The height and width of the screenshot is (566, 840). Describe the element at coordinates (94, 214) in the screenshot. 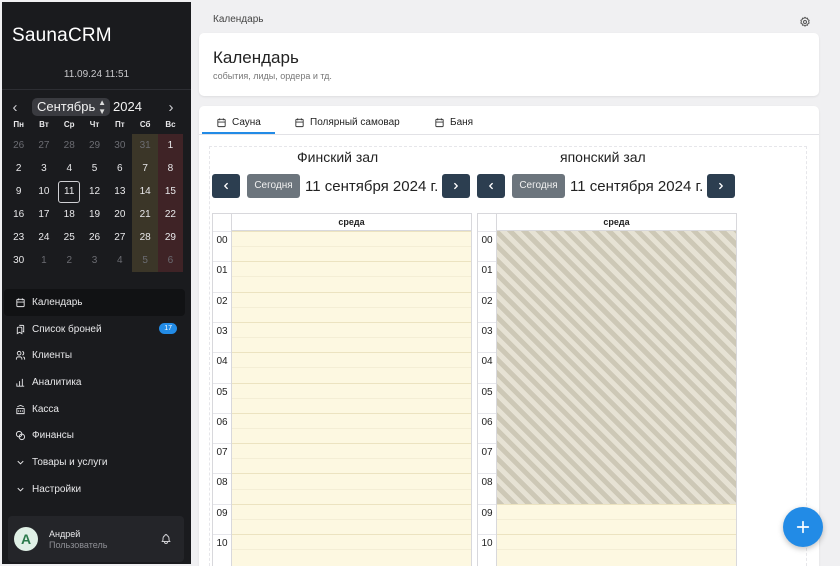

I see `calendar-day: 19` at that location.